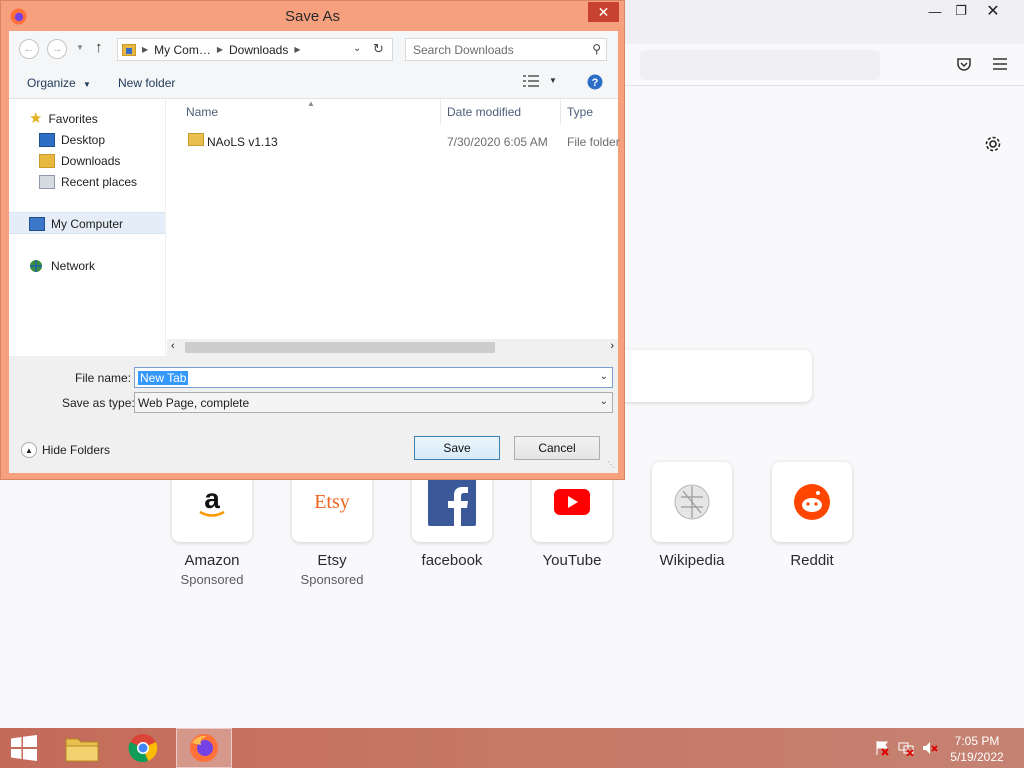 Image resolution: width=1024 pixels, height=768 pixels. What do you see at coordinates (80, 47) in the screenshot?
I see `recent-locations-chevron-icon: ▼` at bounding box center [80, 47].